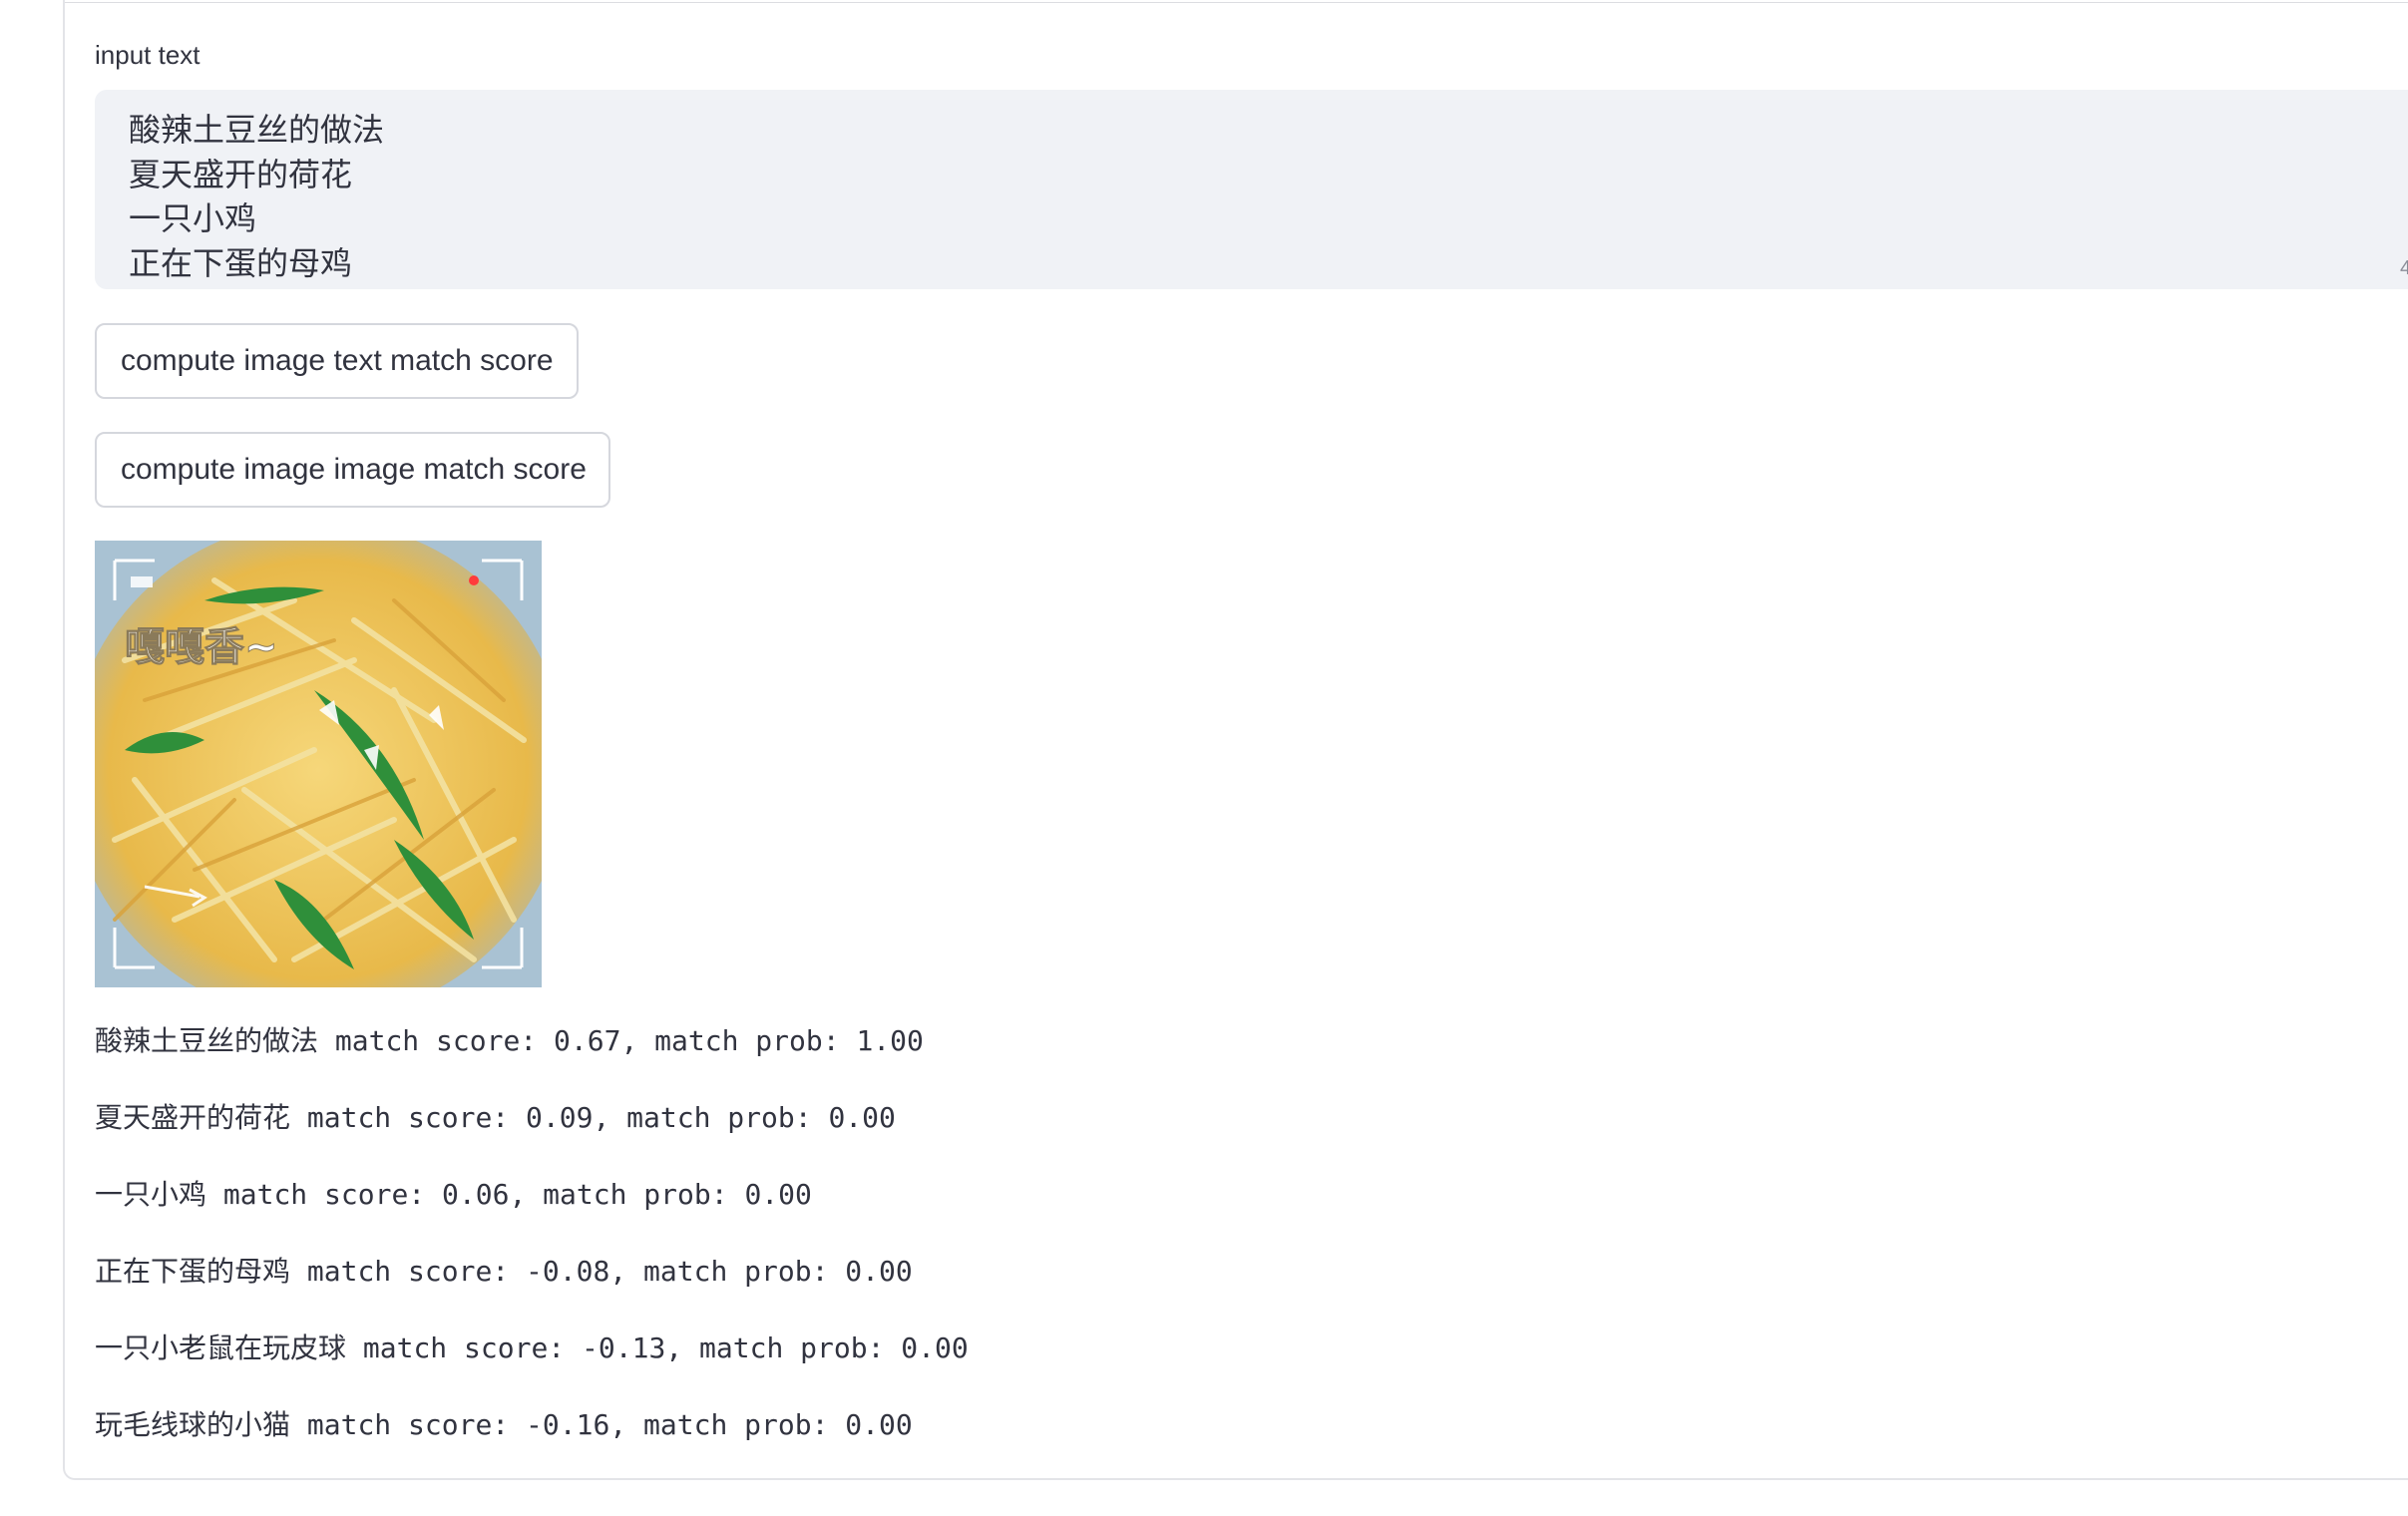  What do you see at coordinates (2404, 268) in the screenshot?
I see `char-count: 4` at bounding box center [2404, 268].